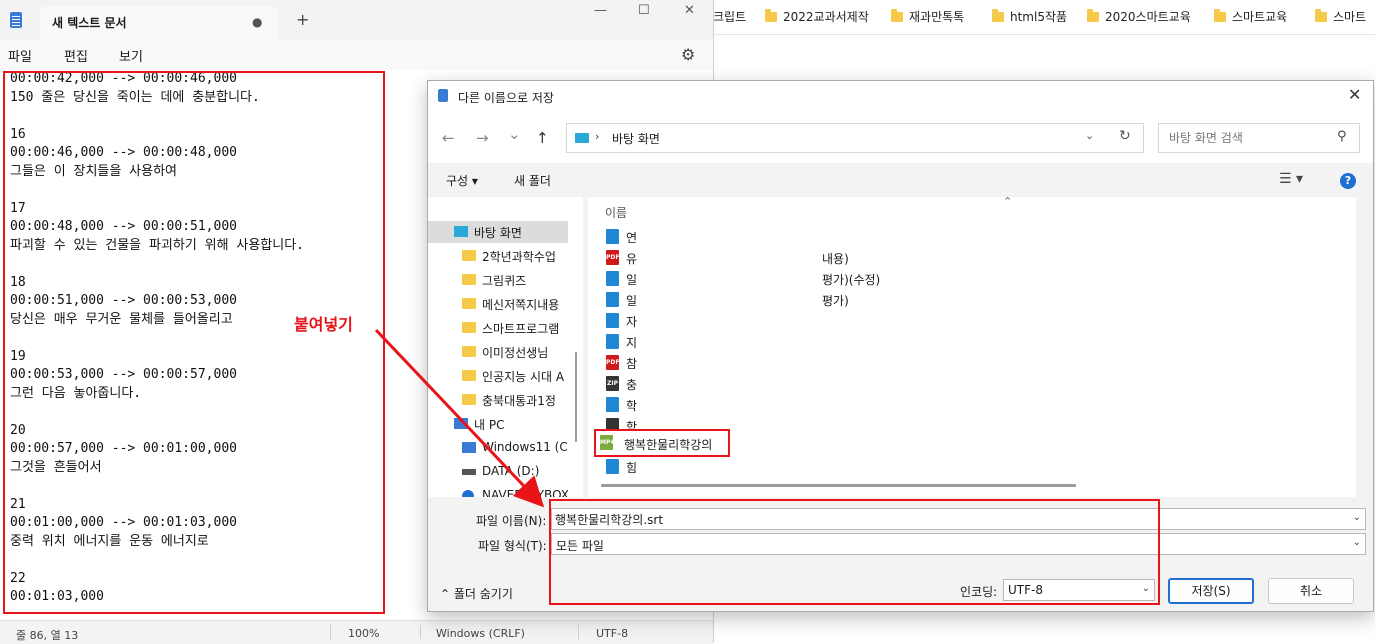  Describe the element at coordinates (482, 138) in the screenshot. I see `forward-arrow-icon: →` at that location.